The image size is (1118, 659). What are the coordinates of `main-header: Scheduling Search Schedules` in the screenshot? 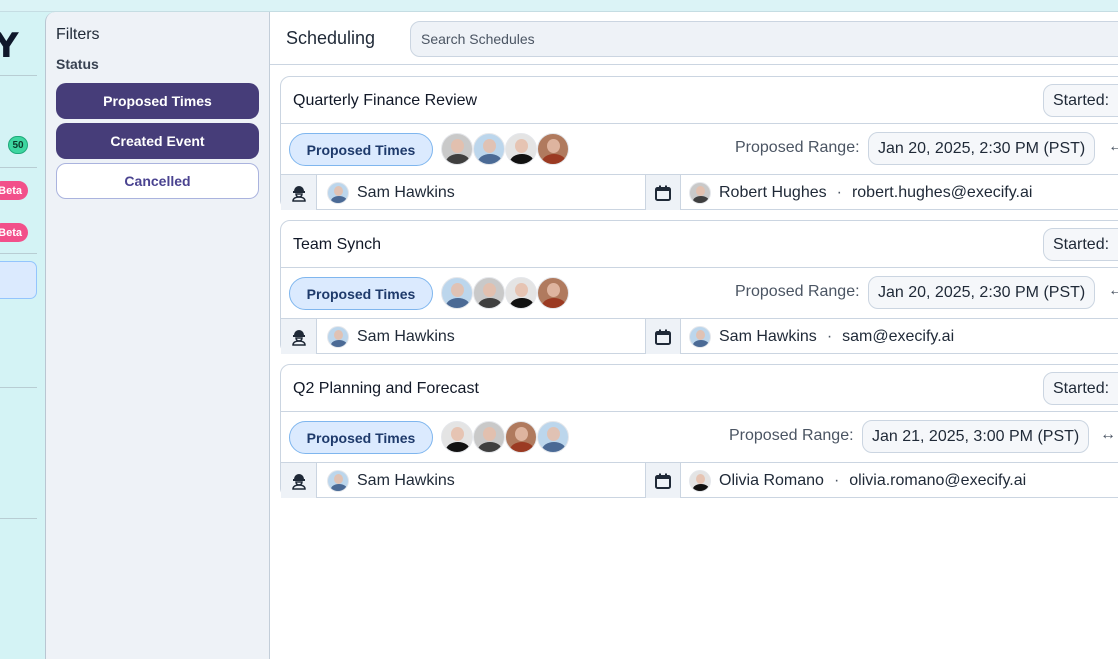 It's located at (694, 38).